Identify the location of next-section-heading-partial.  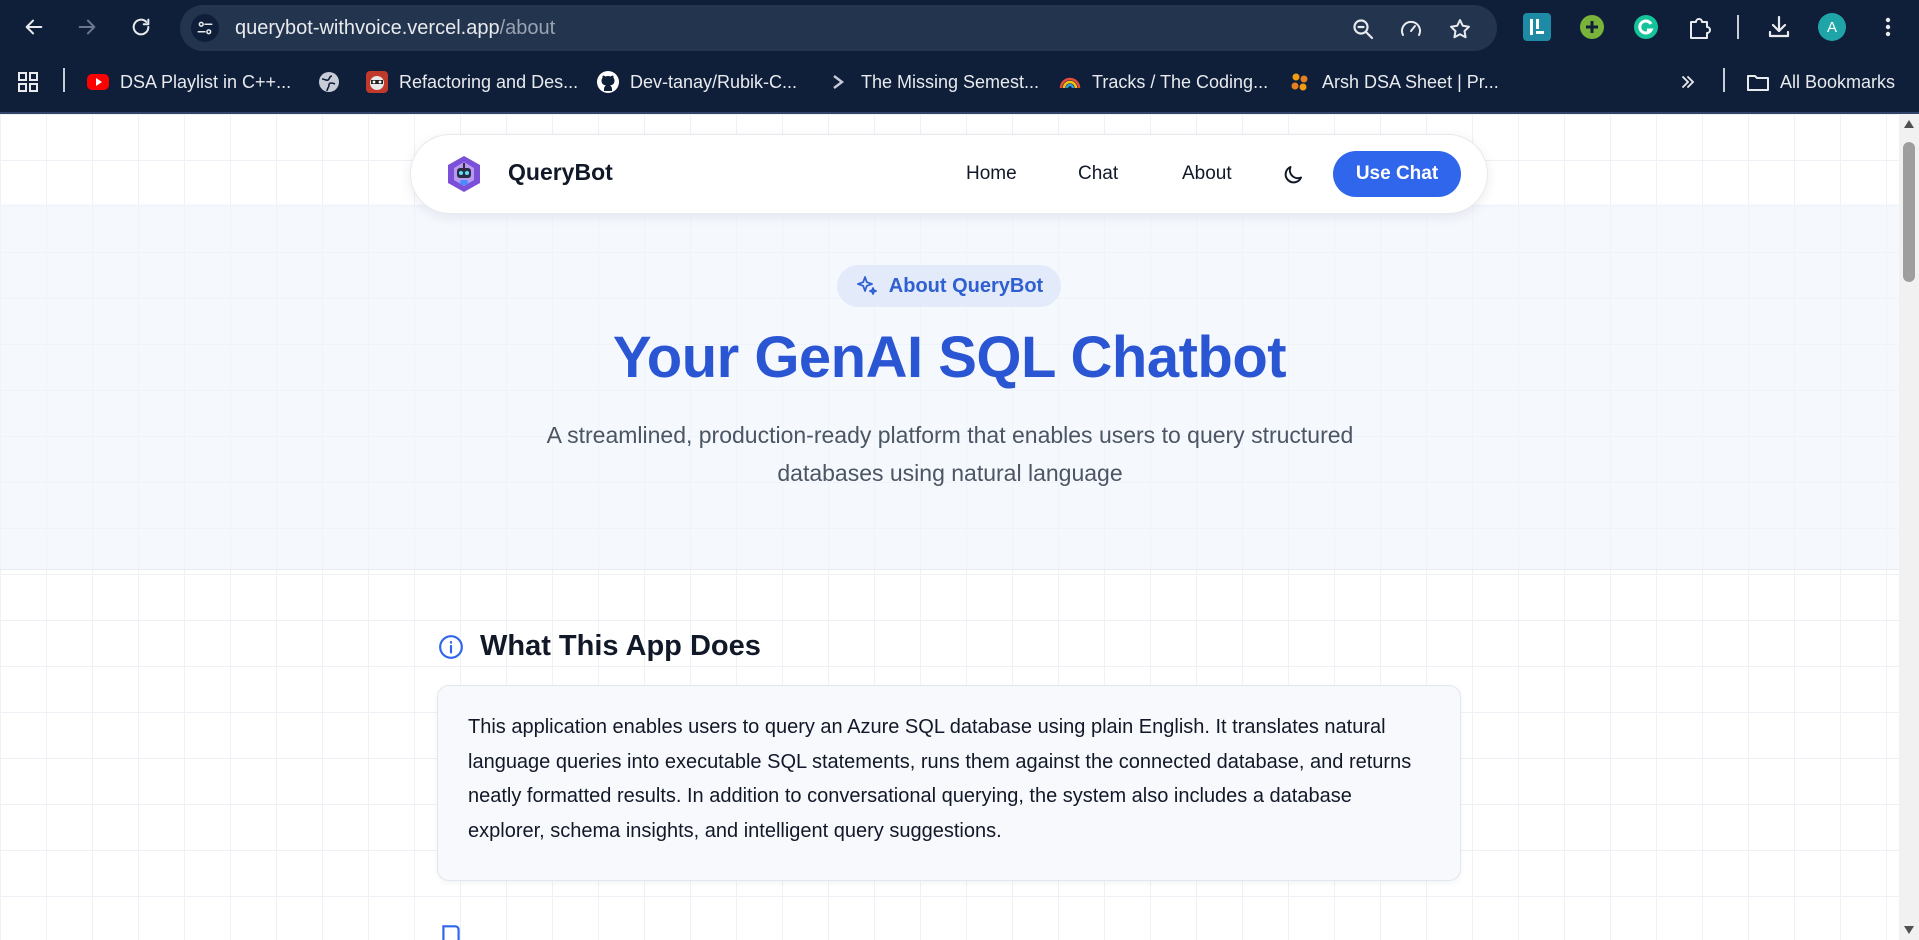
(451, 931).